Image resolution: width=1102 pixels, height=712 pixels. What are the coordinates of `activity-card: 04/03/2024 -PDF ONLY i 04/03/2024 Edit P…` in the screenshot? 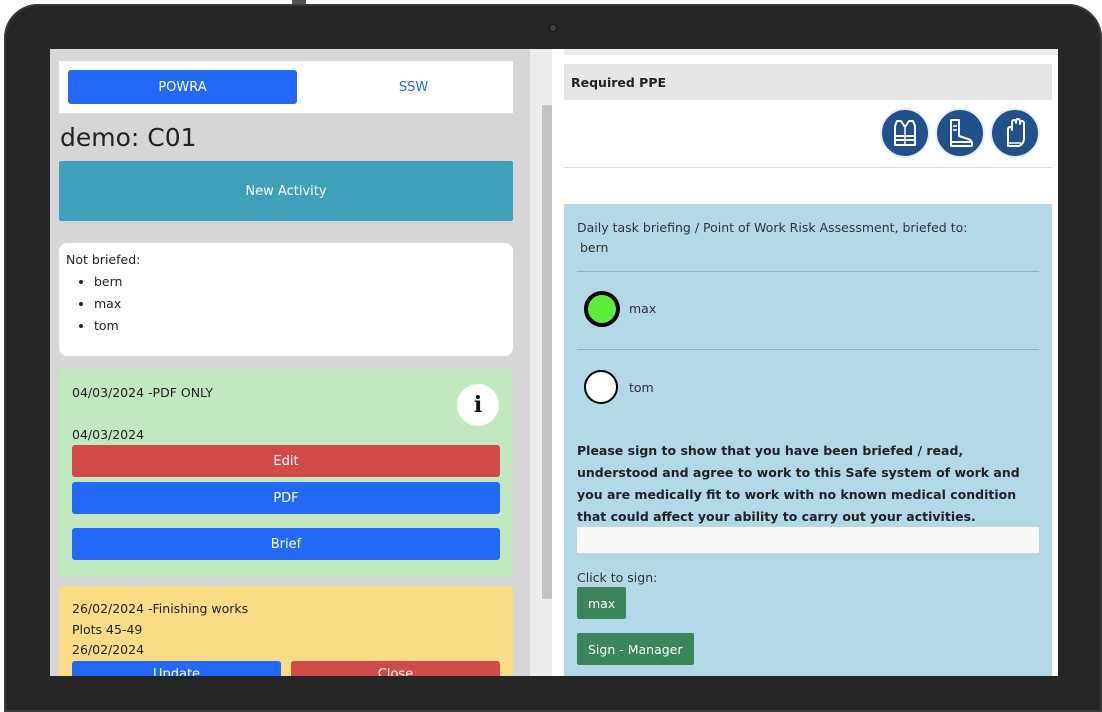 It's located at (286, 473).